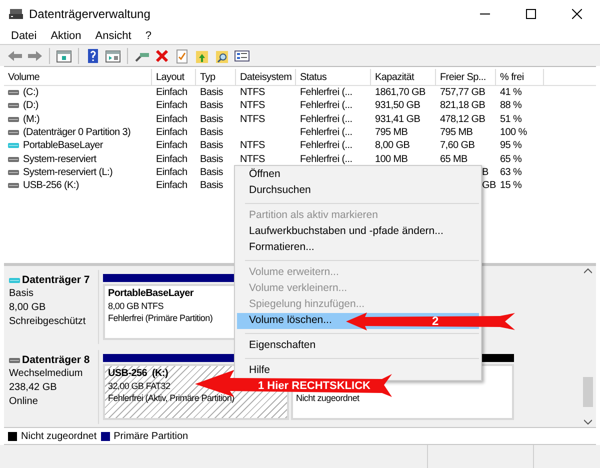 The height and width of the screenshot is (468, 600). I want to click on scroll-down-icon, so click(588, 422).